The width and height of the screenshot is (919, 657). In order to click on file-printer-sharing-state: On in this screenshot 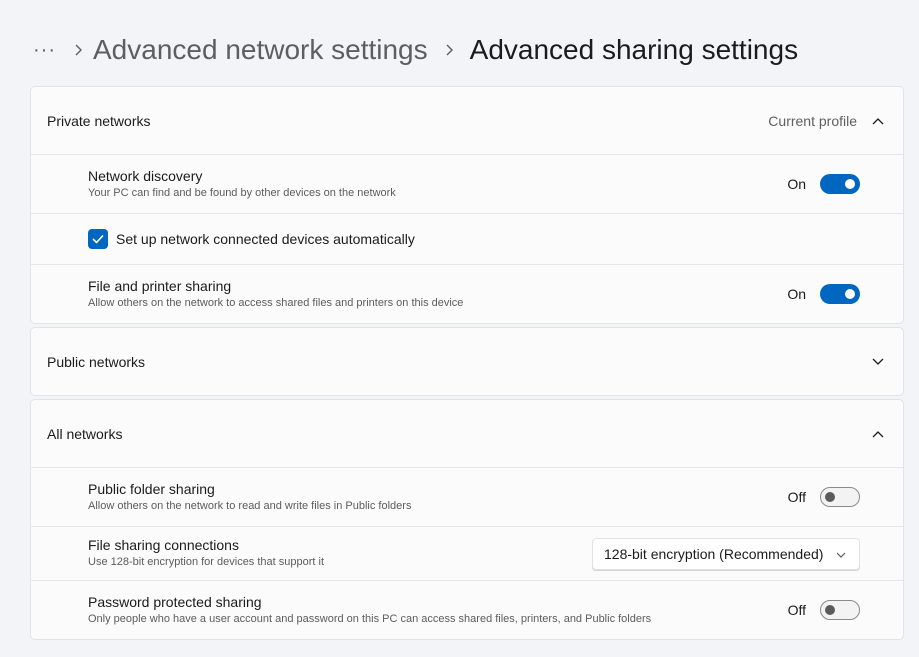, I will do `click(796, 294)`.